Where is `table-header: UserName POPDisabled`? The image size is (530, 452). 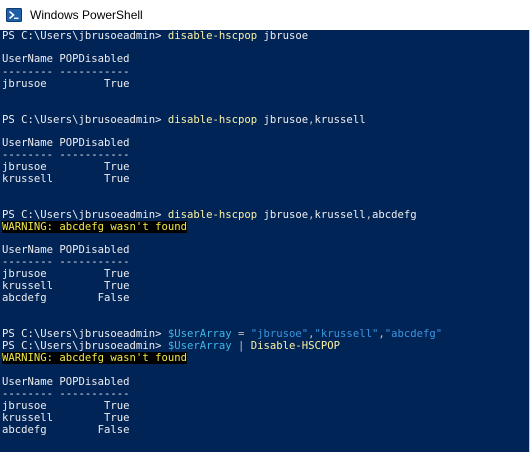 table-header: UserName POPDisabled is located at coordinates (66, 59).